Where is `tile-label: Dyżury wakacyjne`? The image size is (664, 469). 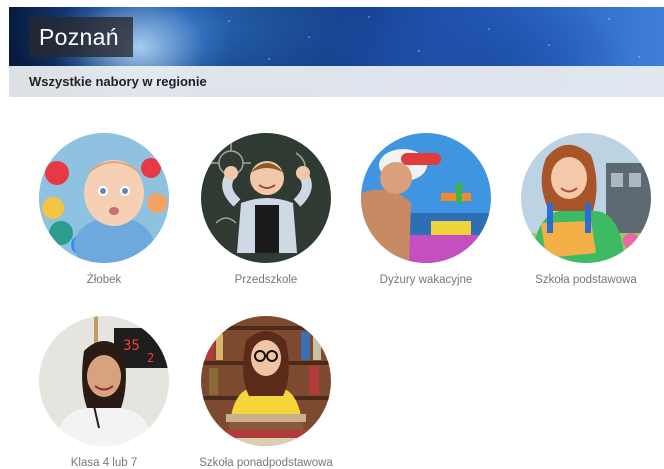
tile-label: Dyżury wakacyjne is located at coordinates (426, 280).